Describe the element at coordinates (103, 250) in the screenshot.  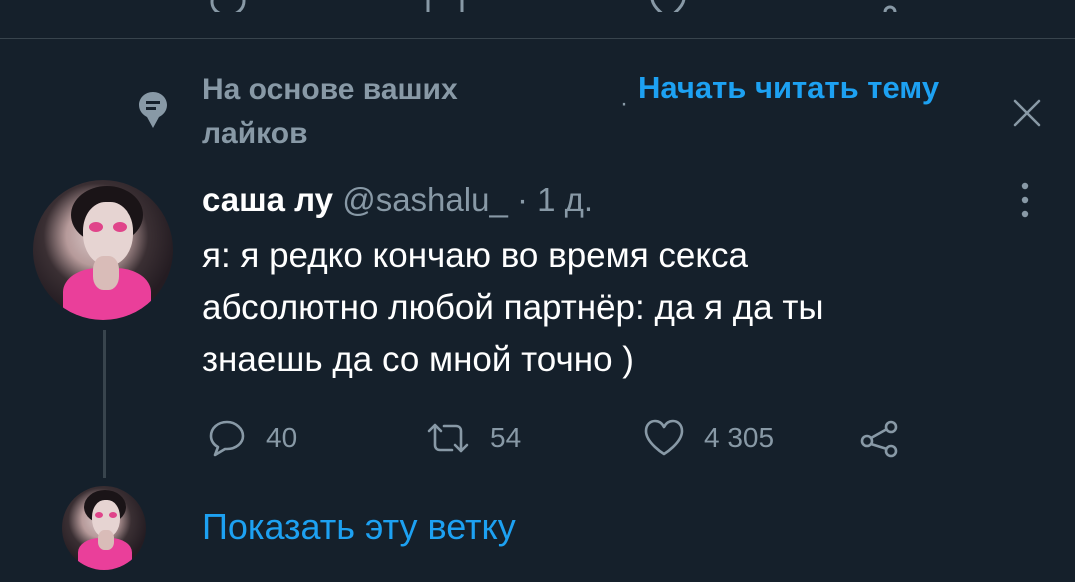
I see `avatar` at that location.